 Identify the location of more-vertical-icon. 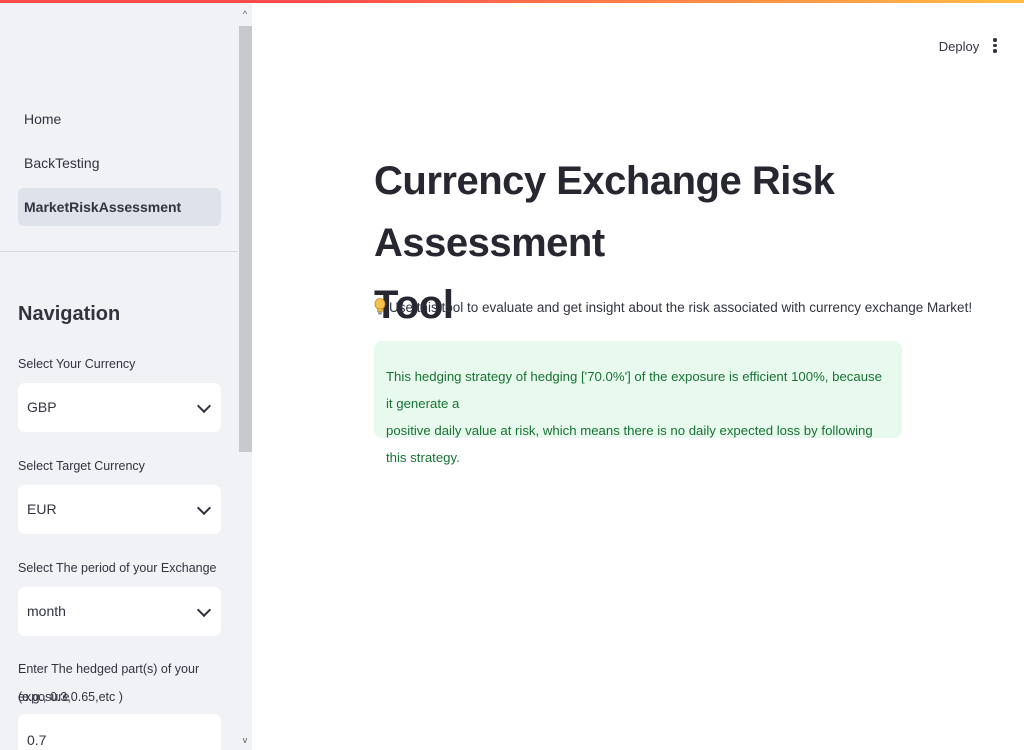
(995, 47).